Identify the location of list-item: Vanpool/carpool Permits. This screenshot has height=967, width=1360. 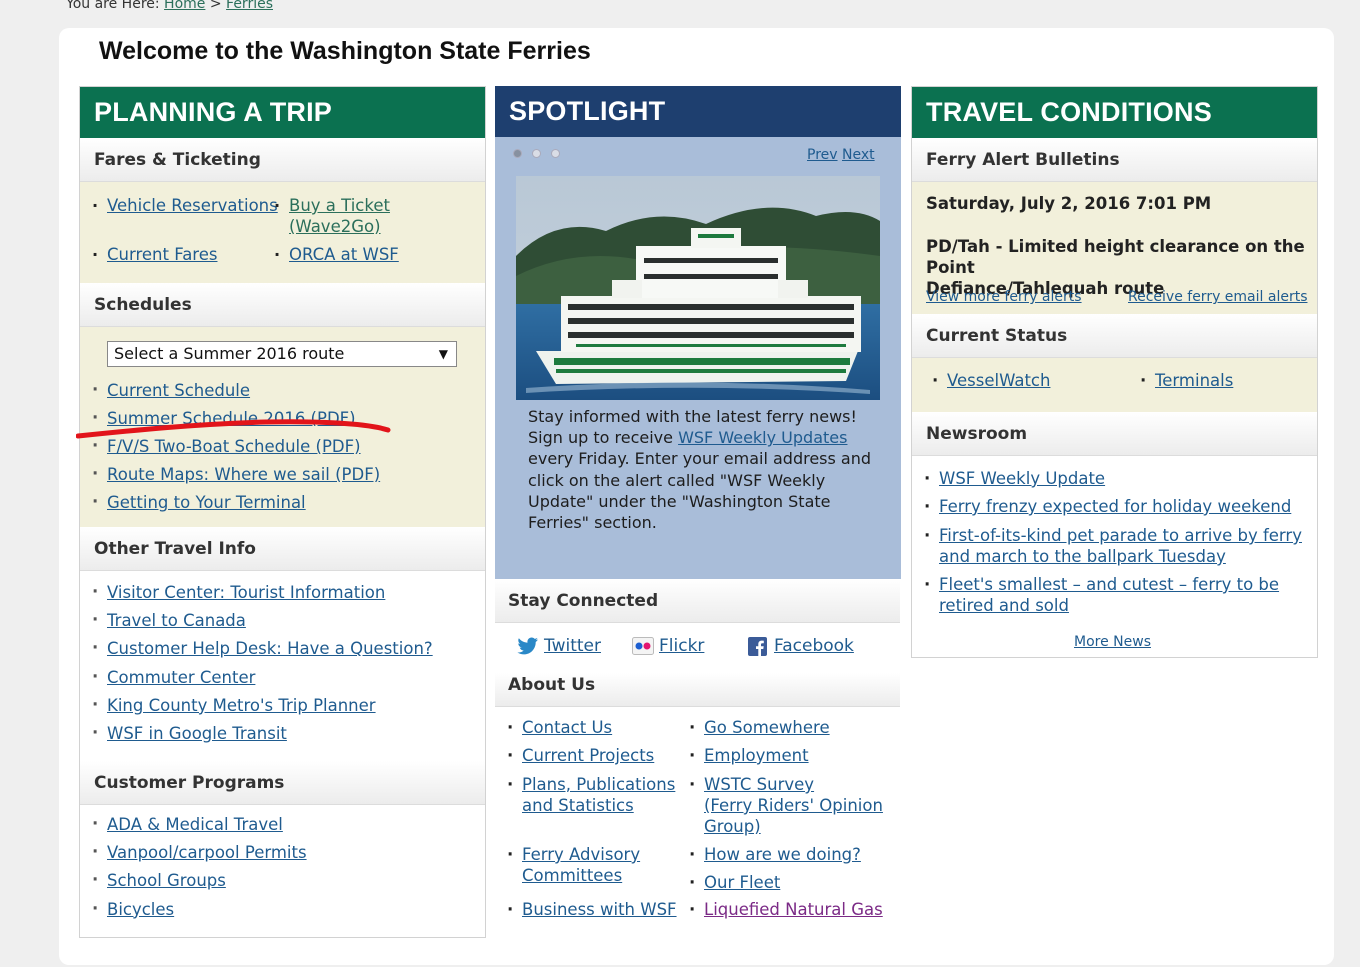
(280, 852).